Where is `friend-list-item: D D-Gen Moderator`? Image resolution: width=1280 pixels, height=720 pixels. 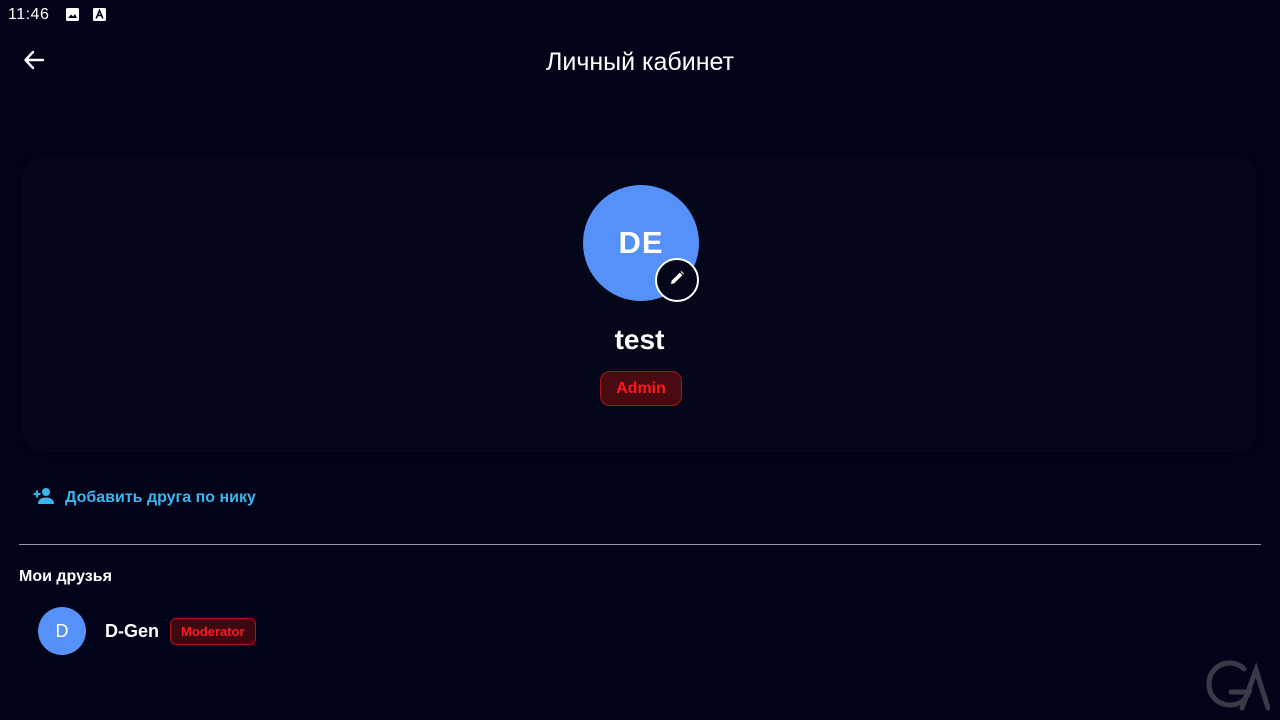
friend-list-item: D D-Gen Moderator is located at coordinates (147, 631).